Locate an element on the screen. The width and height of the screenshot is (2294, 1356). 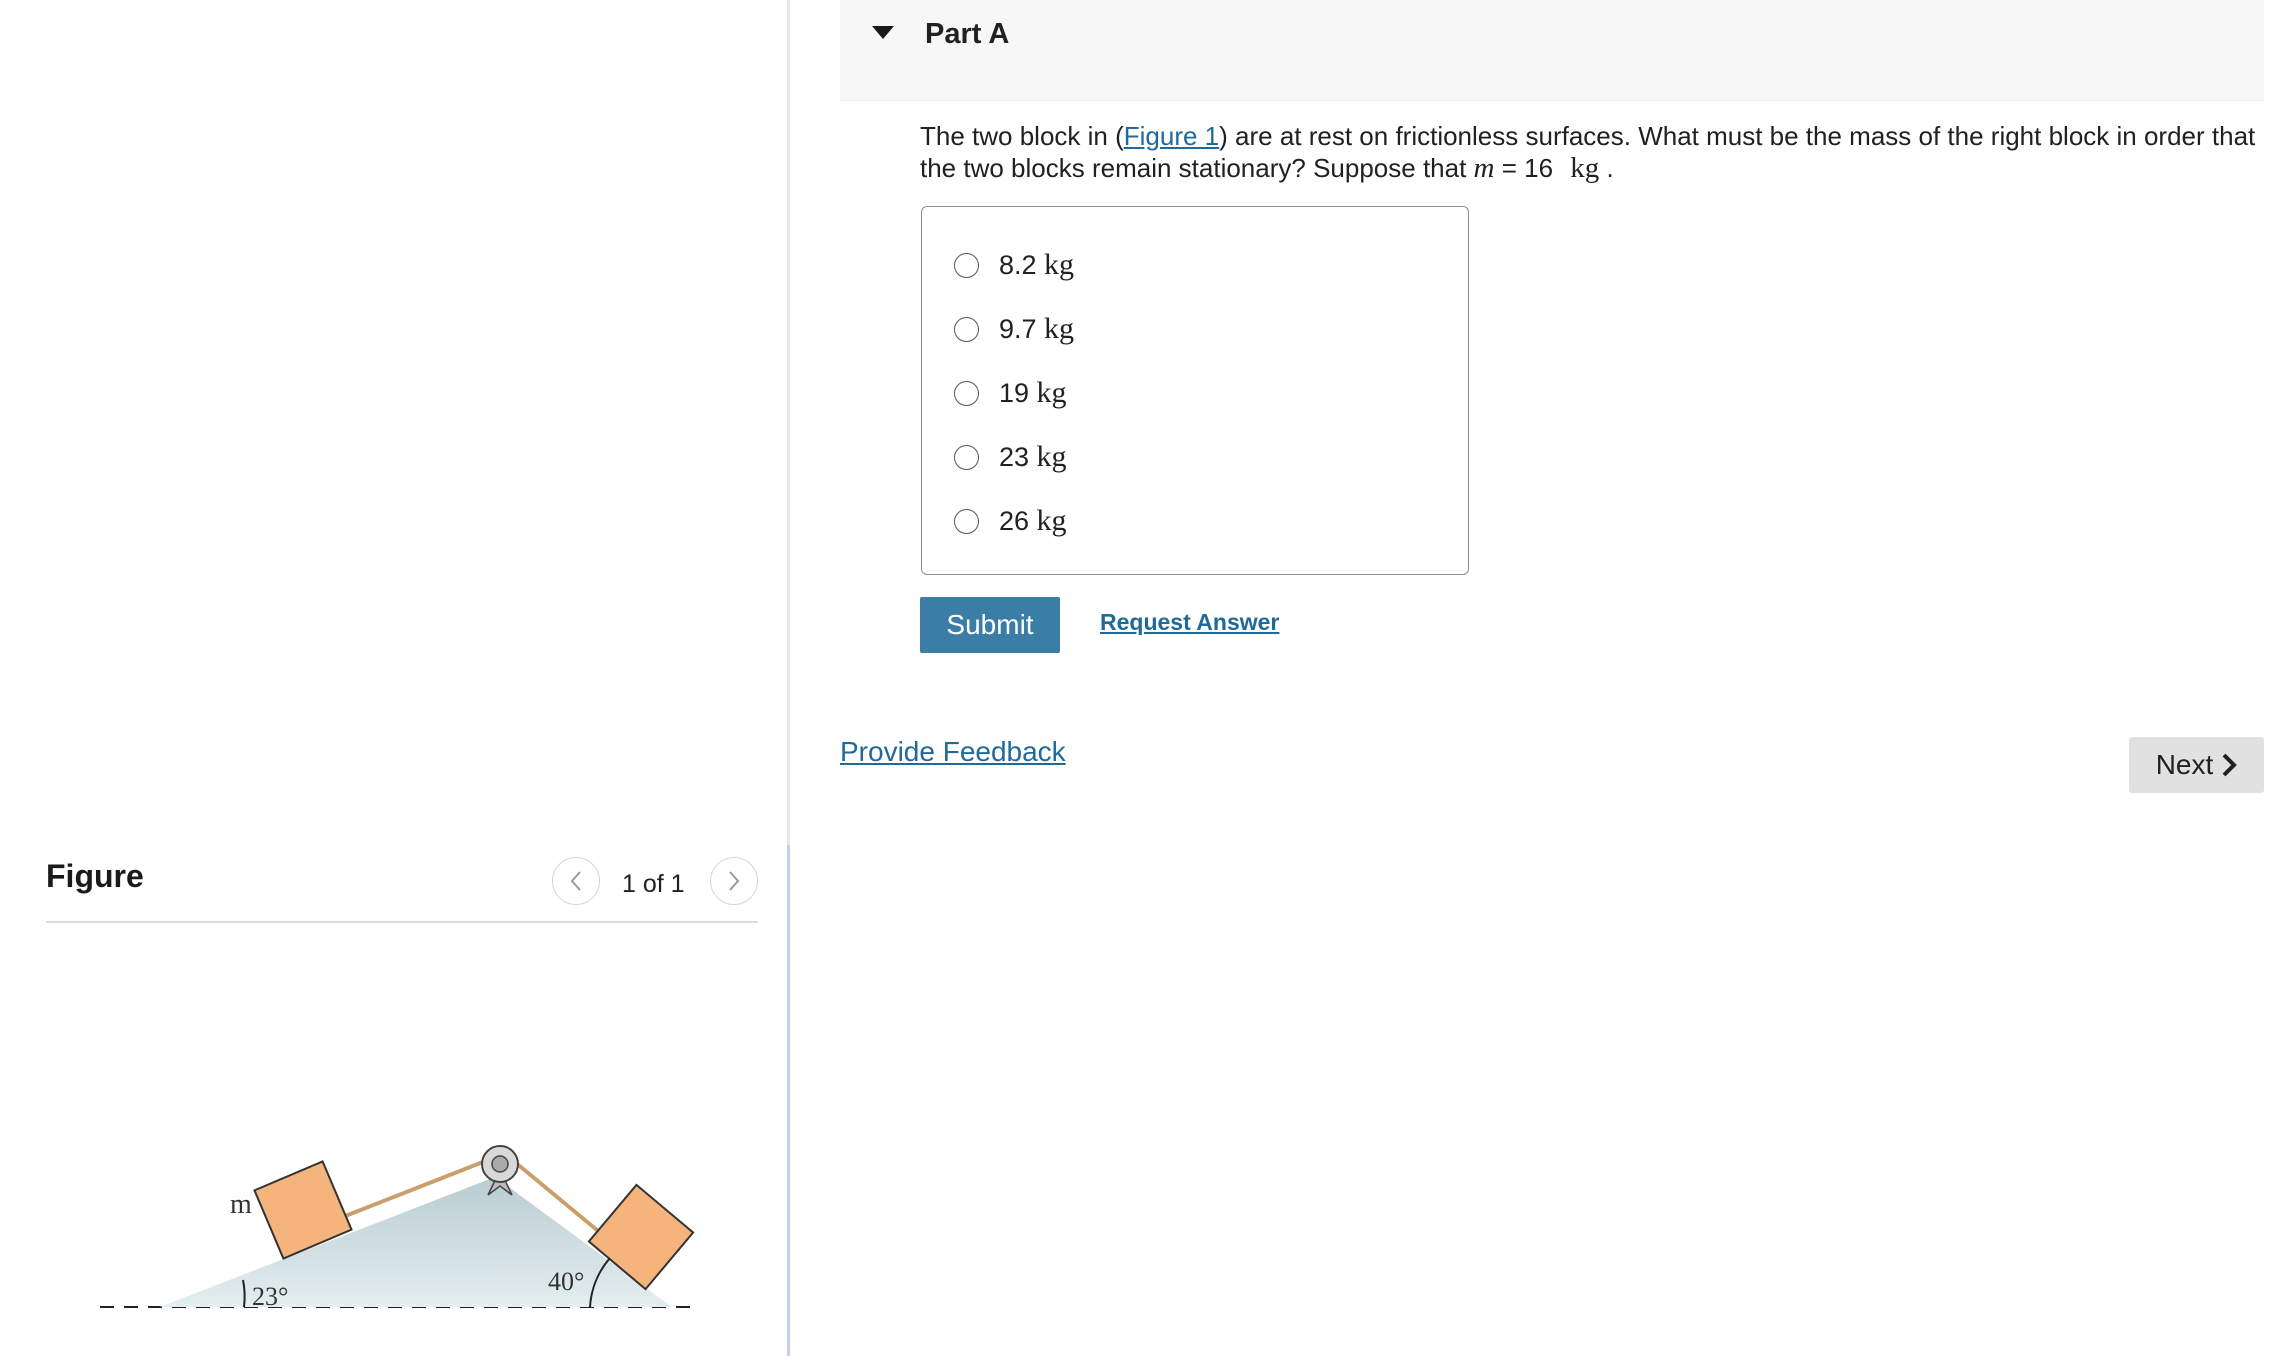
choice-3: 19 kg is located at coordinates (1010, 393).